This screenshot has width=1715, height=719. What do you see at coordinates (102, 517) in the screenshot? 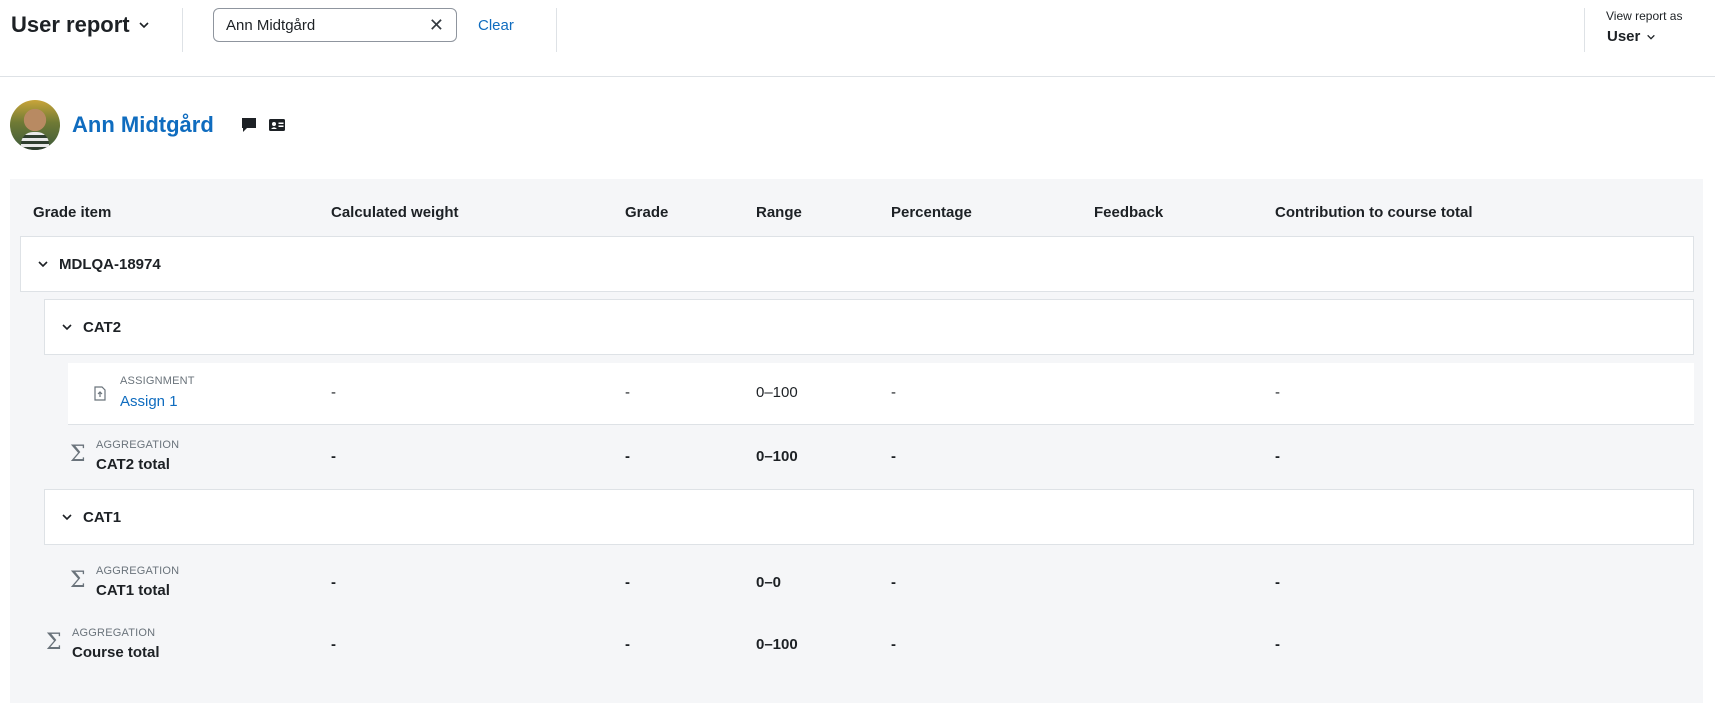
I see `category-name: CAT1` at bounding box center [102, 517].